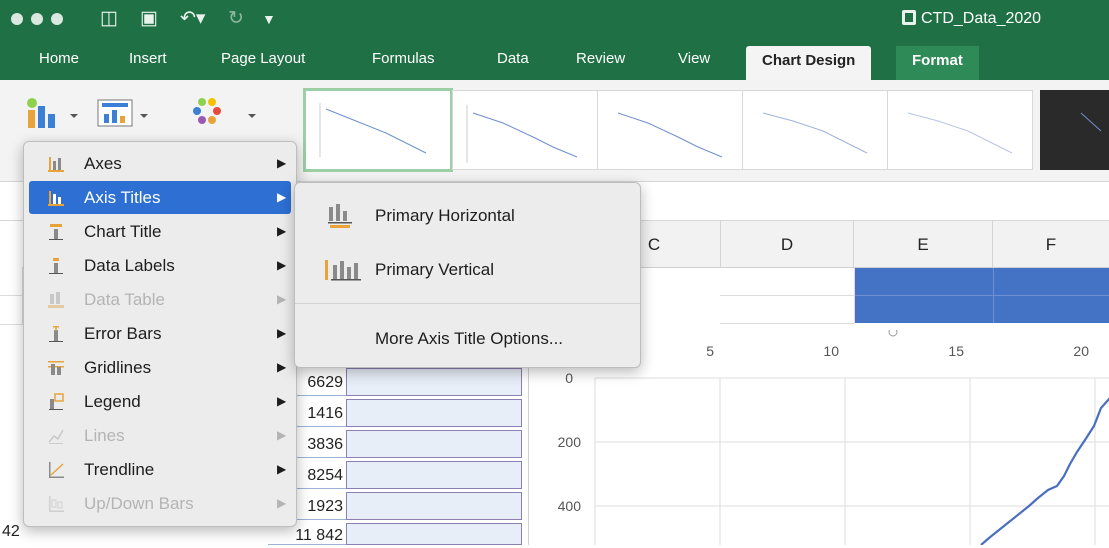  What do you see at coordinates (149, 19) in the screenshot?
I see `save-icon: ▣` at bounding box center [149, 19].